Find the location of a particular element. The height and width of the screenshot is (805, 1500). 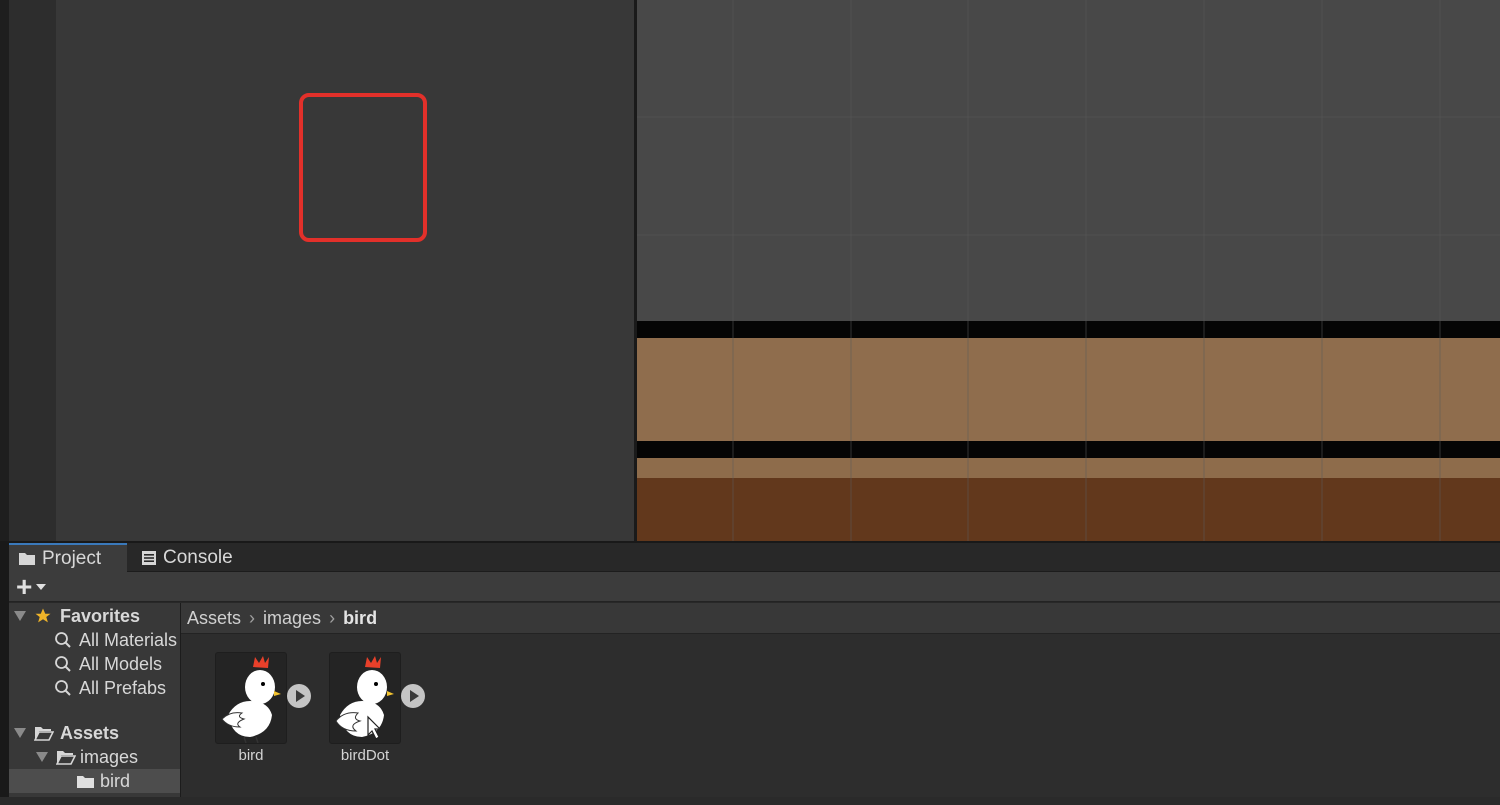

tree-item-label: bird is located at coordinates (115, 780).